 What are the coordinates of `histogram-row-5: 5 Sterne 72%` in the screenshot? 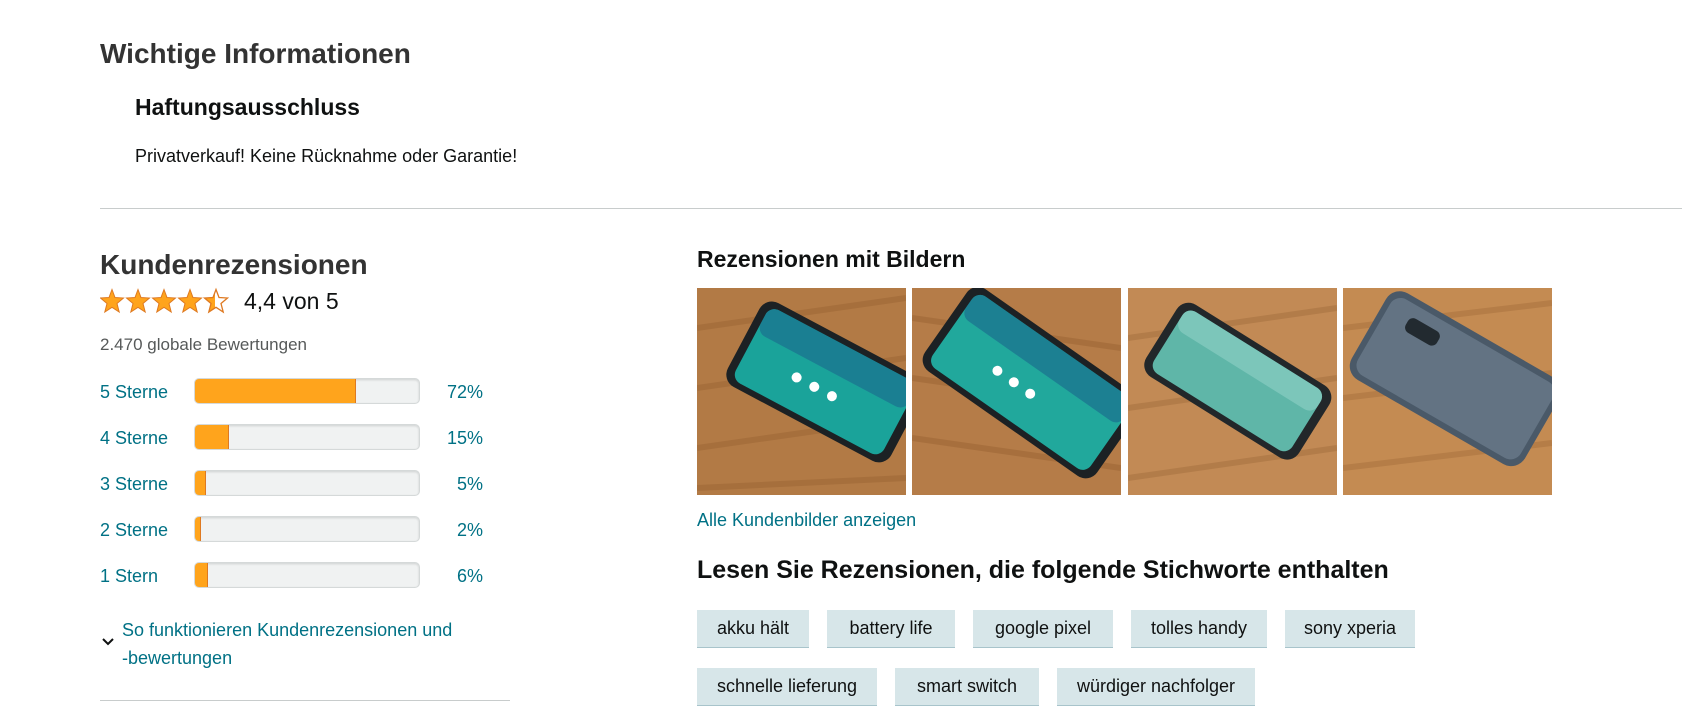 It's located at (300, 393).